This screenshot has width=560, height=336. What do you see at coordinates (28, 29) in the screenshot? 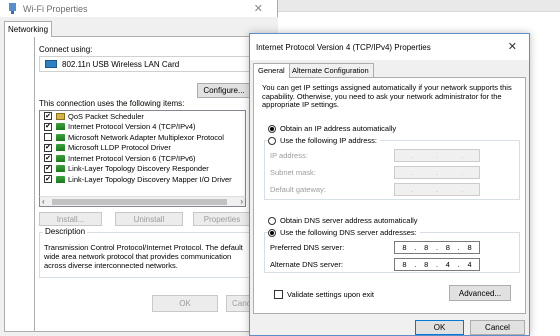
I see `tab-networking: Networking` at bounding box center [28, 29].